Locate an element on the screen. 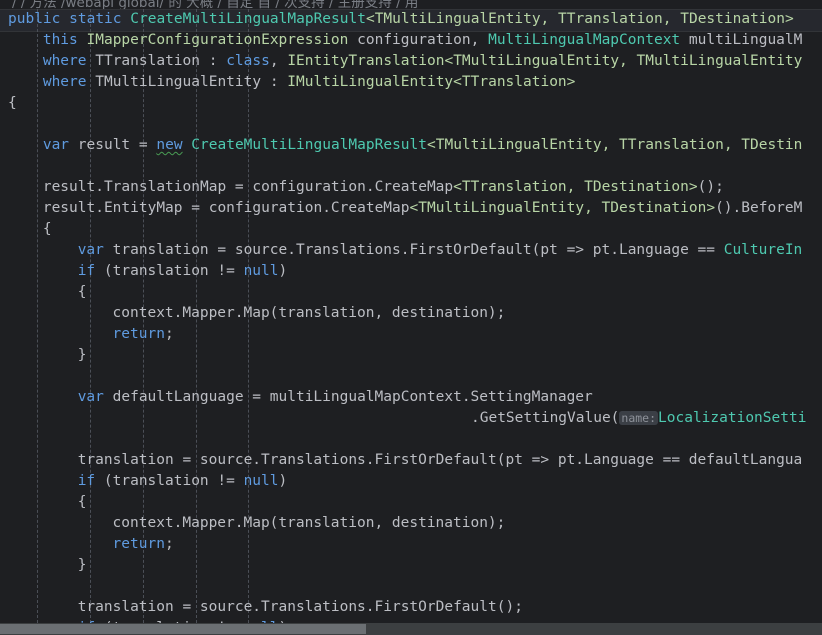 Image resolution: width=822 pixels, height=635 pixels. token: static is located at coordinates (95, 19).